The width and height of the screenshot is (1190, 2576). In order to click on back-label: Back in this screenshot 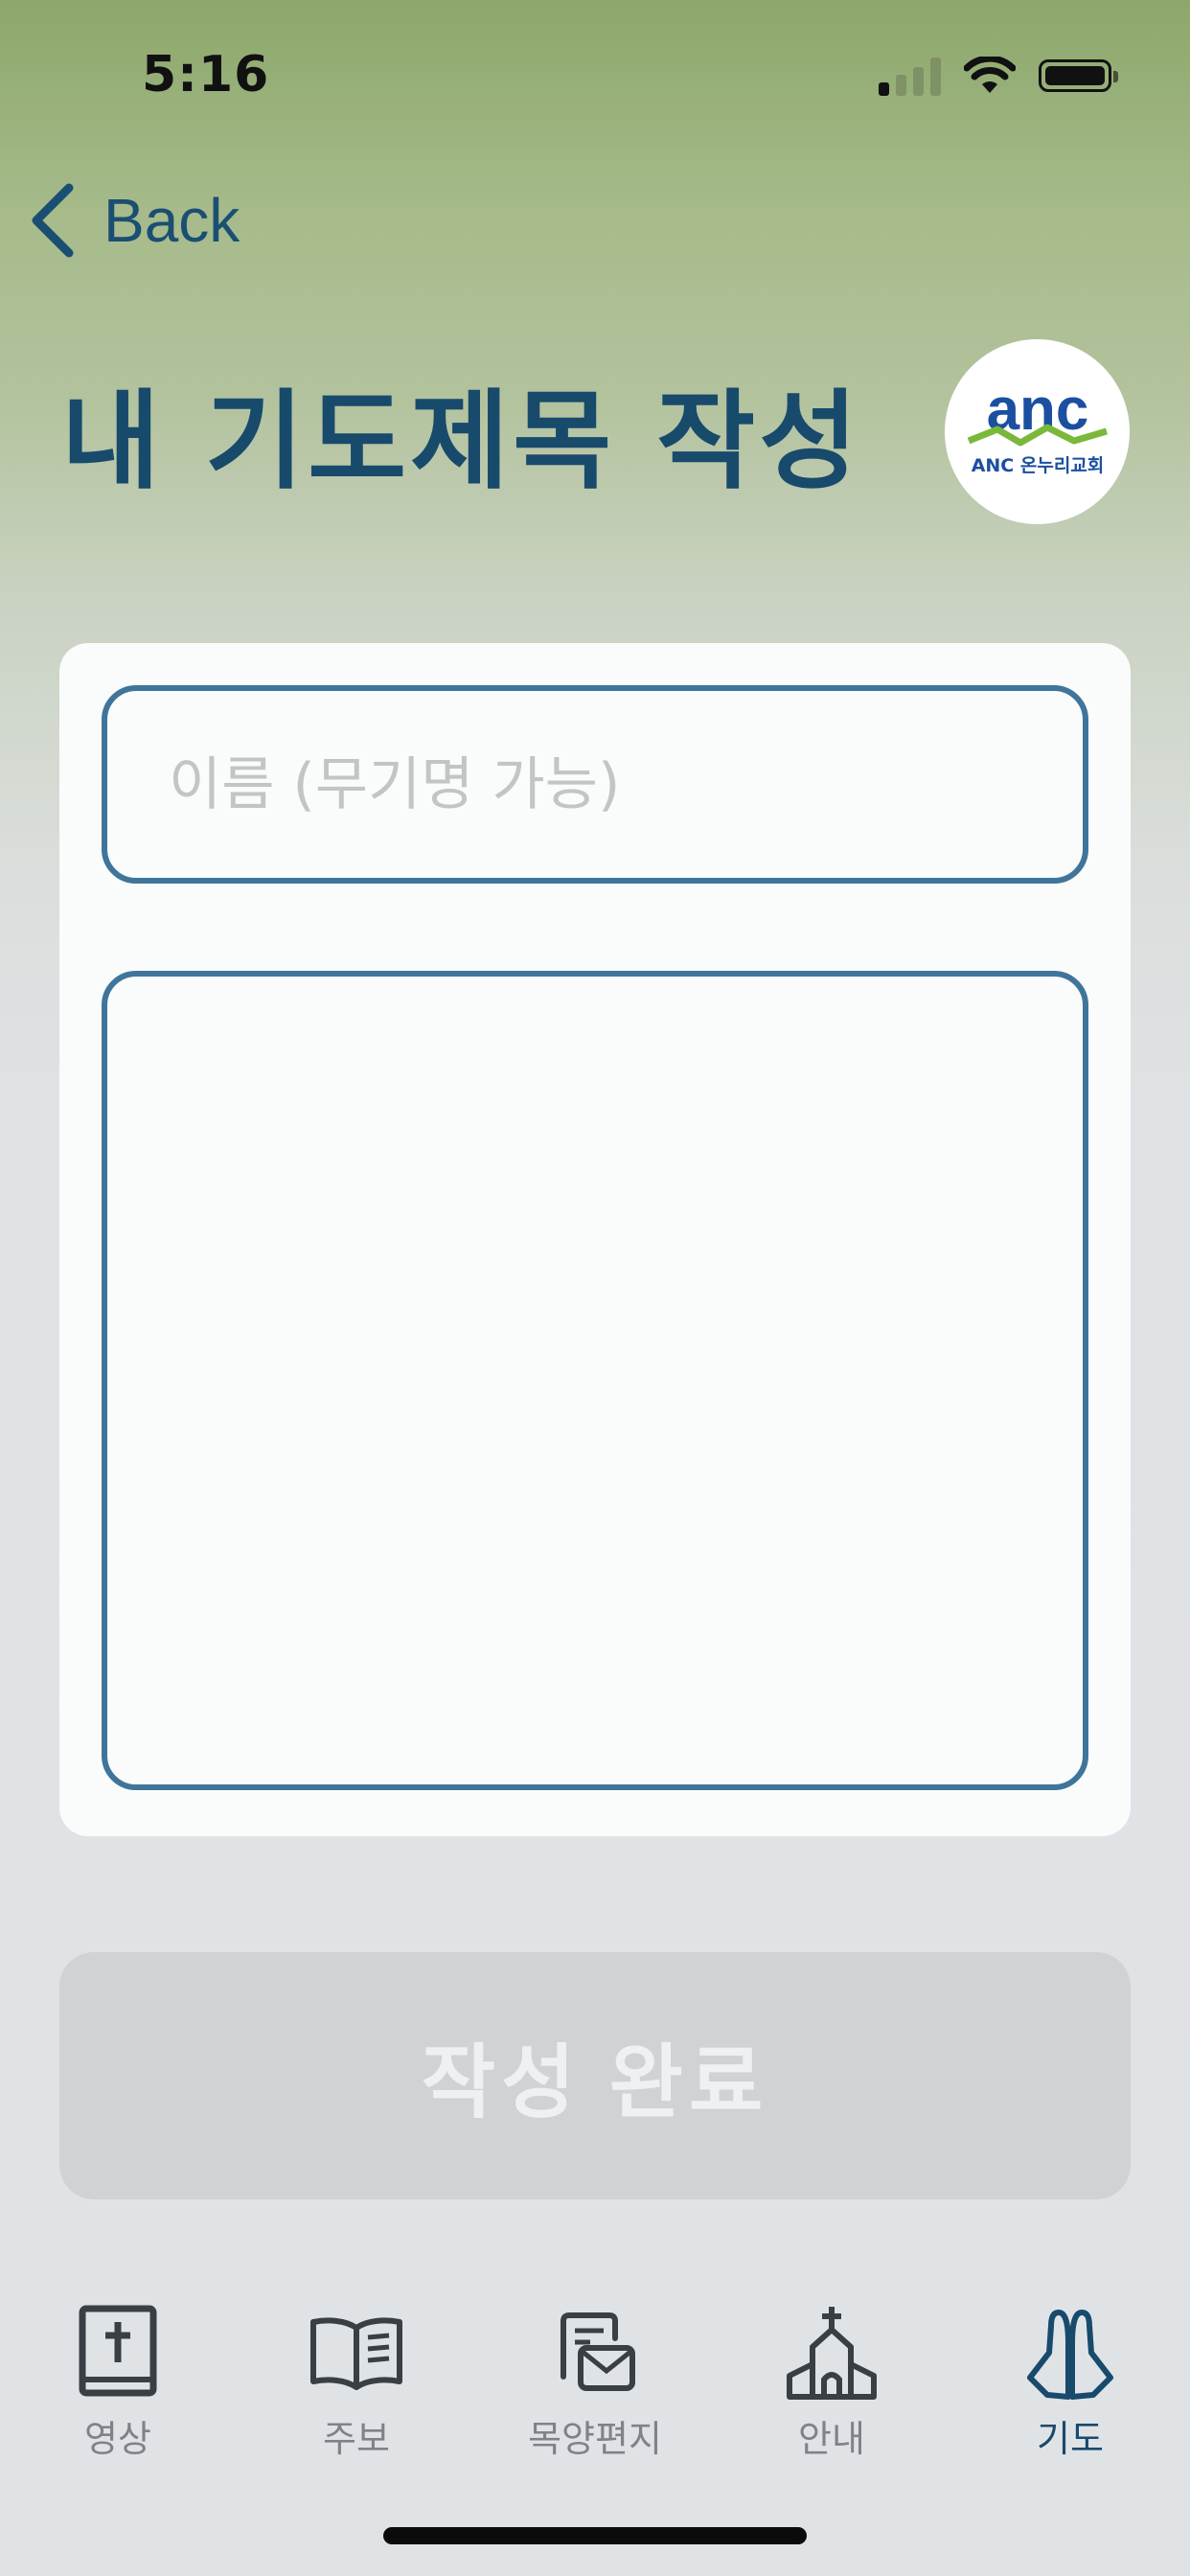, I will do `click(171, 220)`.